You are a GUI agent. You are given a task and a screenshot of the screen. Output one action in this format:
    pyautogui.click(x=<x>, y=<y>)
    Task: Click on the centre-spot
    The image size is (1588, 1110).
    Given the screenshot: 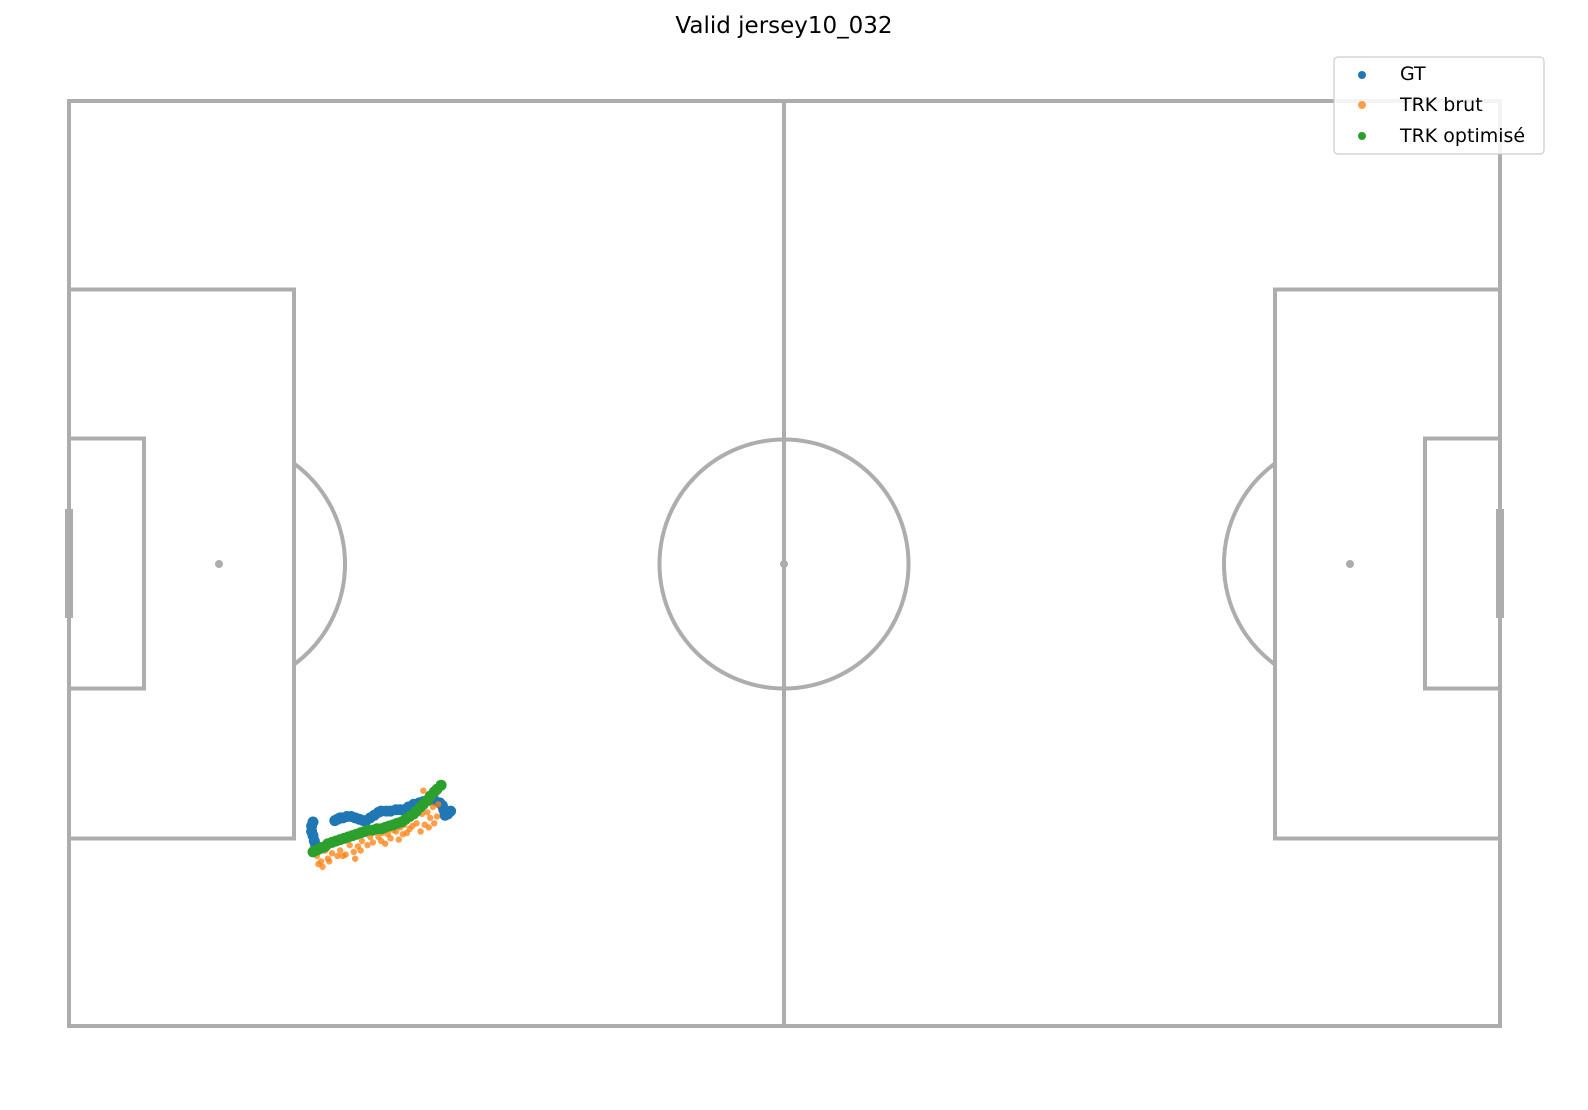 What is the action you would take?
    pyautogui.click(x=784, y=564)
    